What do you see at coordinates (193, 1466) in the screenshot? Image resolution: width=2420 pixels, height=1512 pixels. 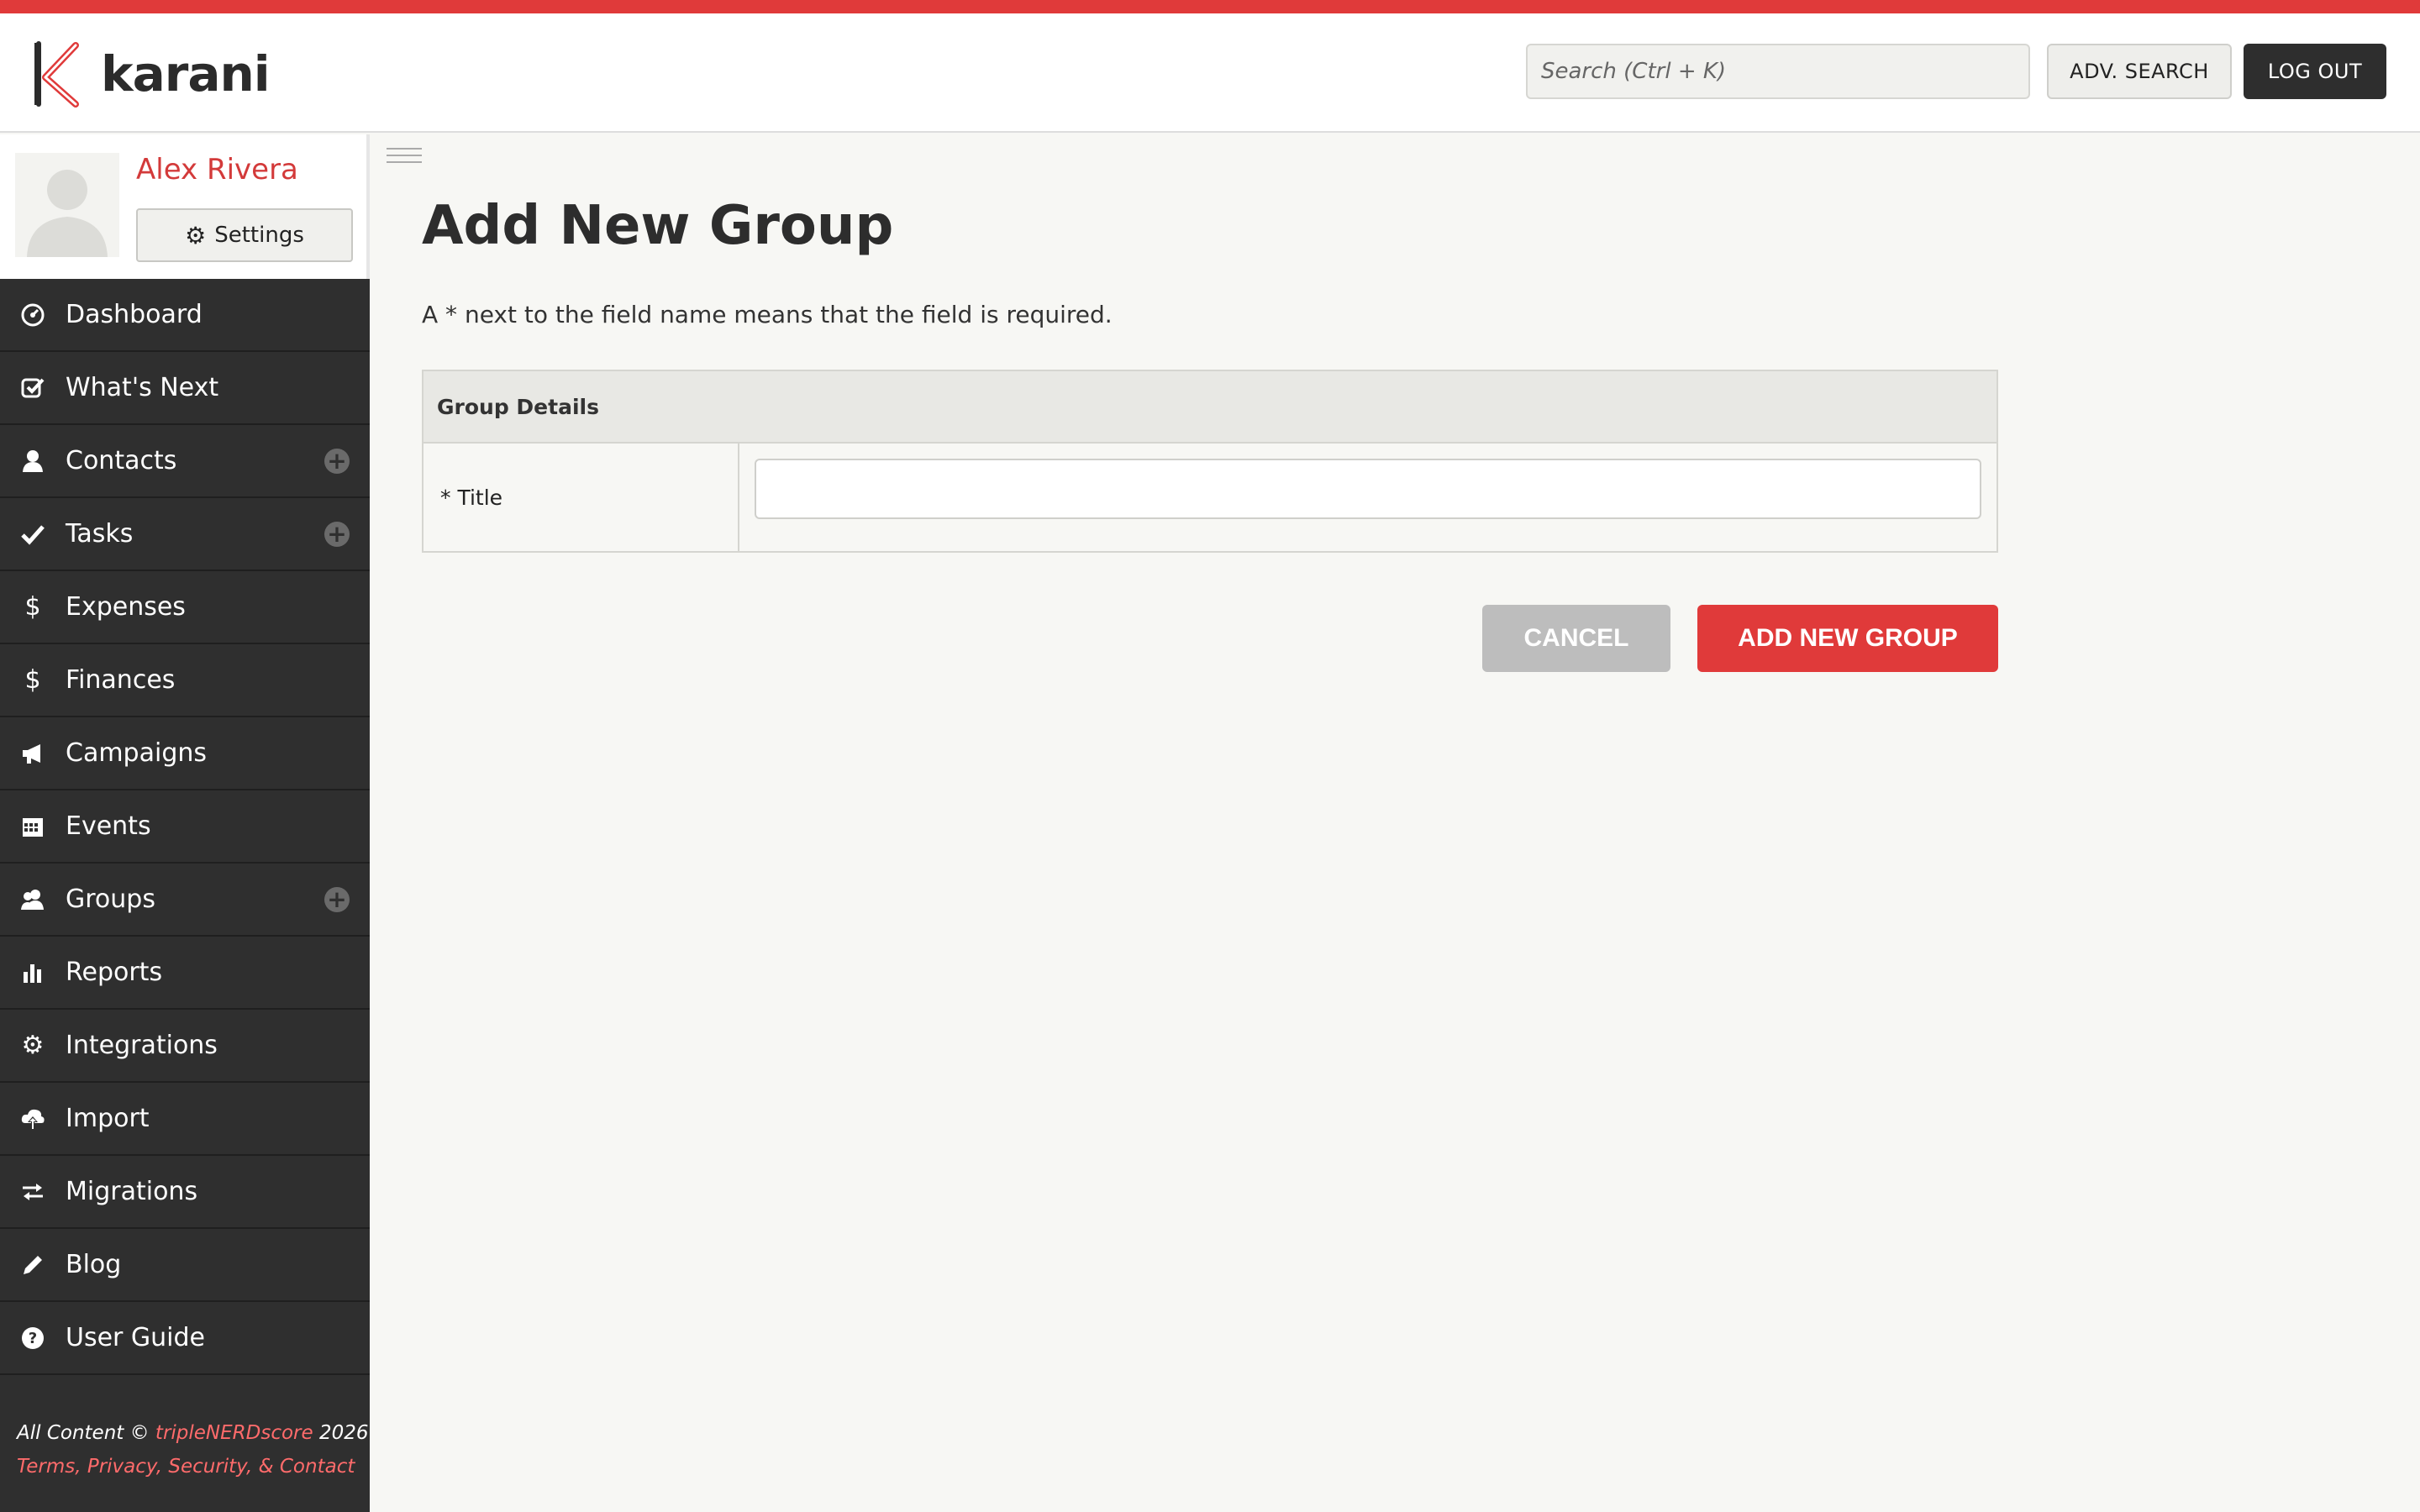 I see `footer-links: Terms, Privacy, Security, & Contact` at bounding box center [193, 1466].